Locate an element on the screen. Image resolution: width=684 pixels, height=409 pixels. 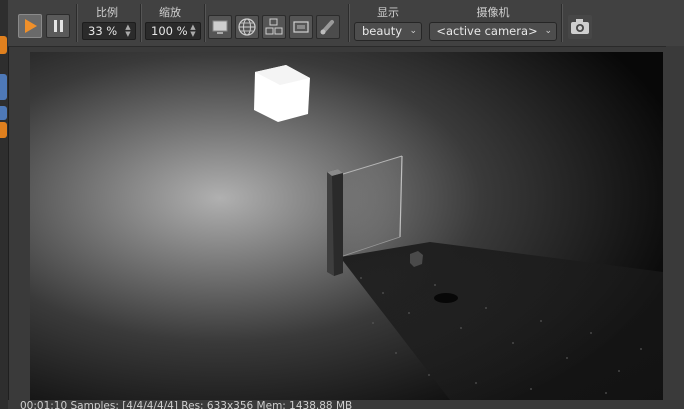
layout-icon is located at coordinates (274, 26).